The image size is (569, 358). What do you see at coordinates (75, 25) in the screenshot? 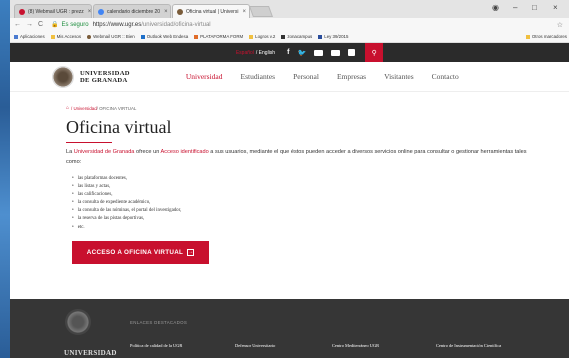
I see `secure-label: Es seguro` at bounding box center [75, 25].